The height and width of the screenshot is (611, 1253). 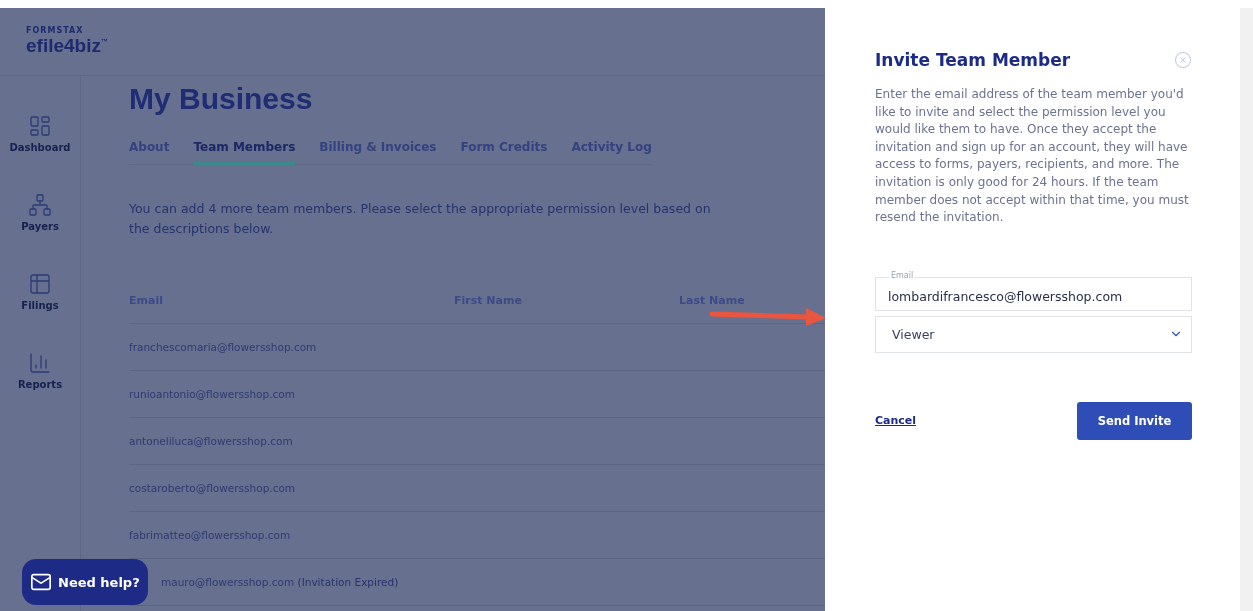 What do you see at coordinates (41, 582) in the screenshot?
I see `mail-icon` at bounding box center [41, 582].